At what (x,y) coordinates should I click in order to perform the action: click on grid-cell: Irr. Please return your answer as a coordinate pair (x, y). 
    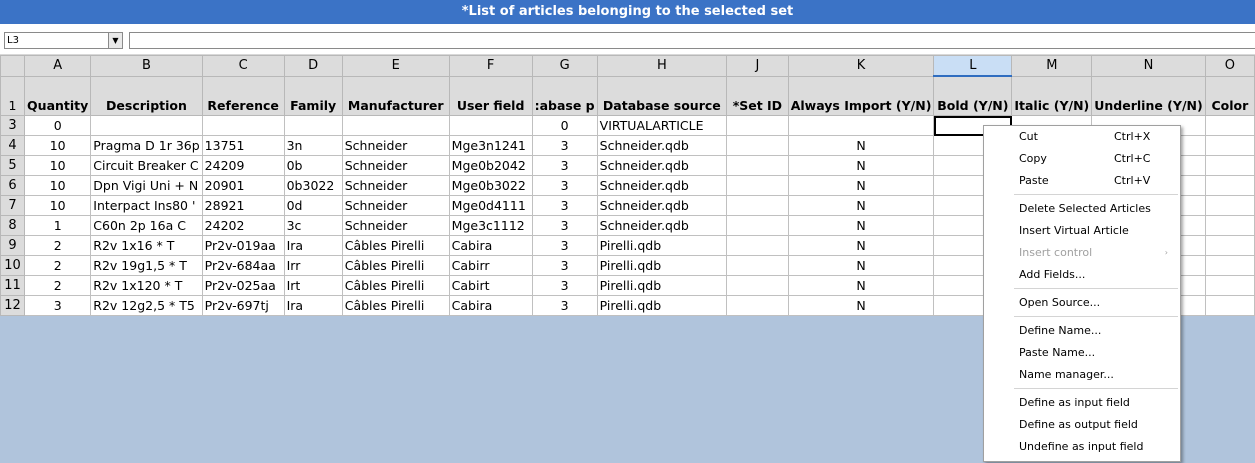
    Looking at the image, I should click on (313, 265).